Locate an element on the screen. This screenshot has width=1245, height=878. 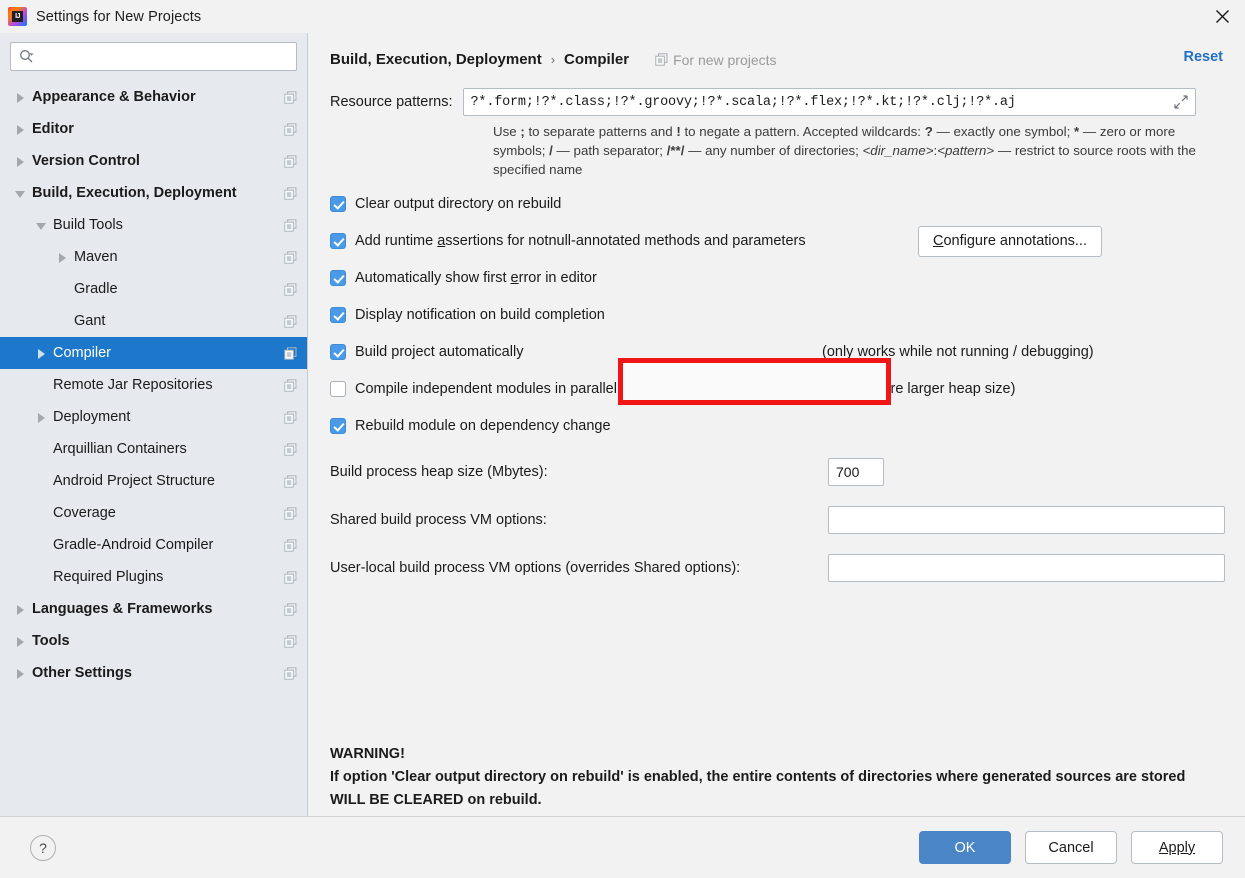
sidebar-item-label: Maven is located at coordinates (96, 257).